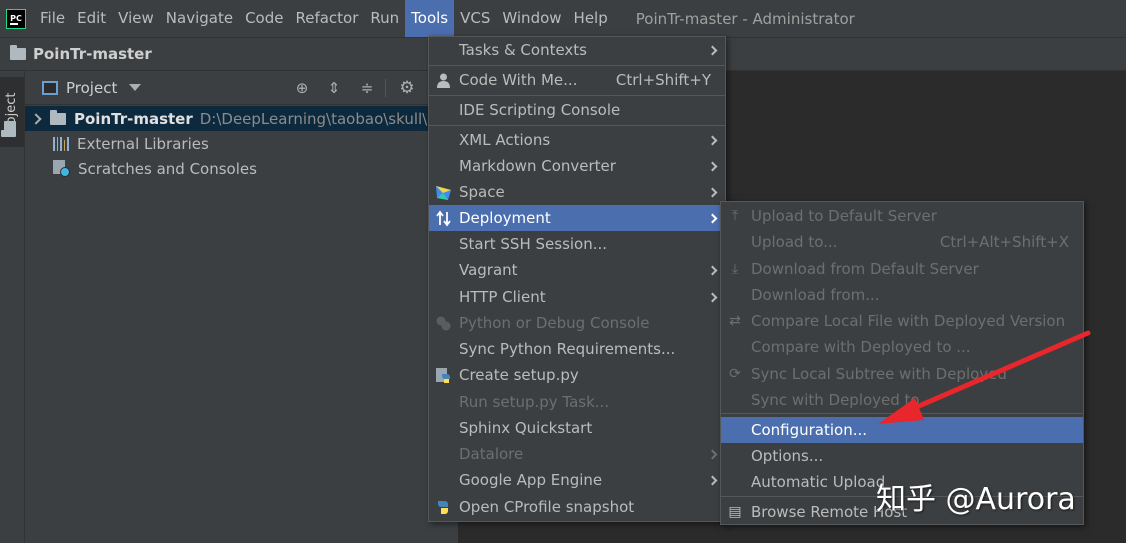 This screenshot has height=543, width=1126. What do you see at coordinates (443, 218) in the screenshot?
I see `deployment-arrows-icon` at bounding box center [443, 218].